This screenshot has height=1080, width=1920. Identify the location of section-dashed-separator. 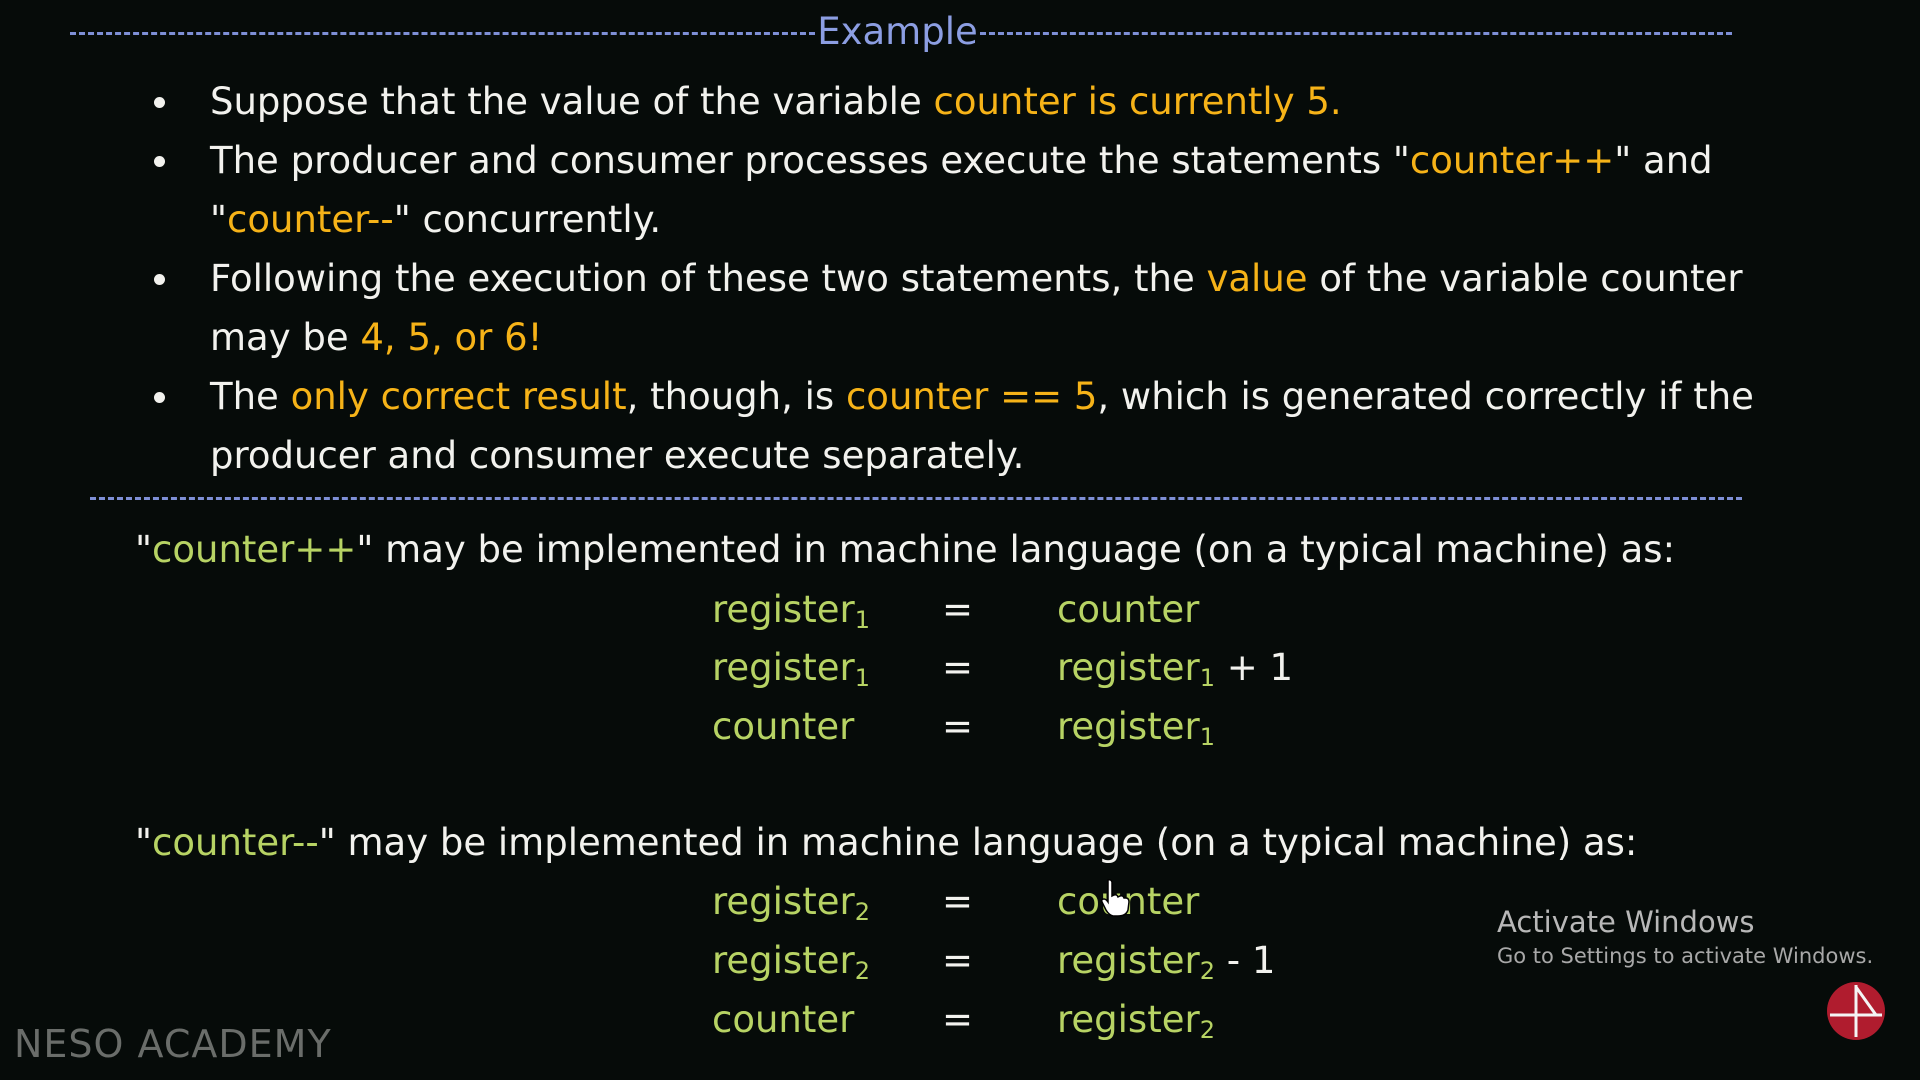
(916, 498).